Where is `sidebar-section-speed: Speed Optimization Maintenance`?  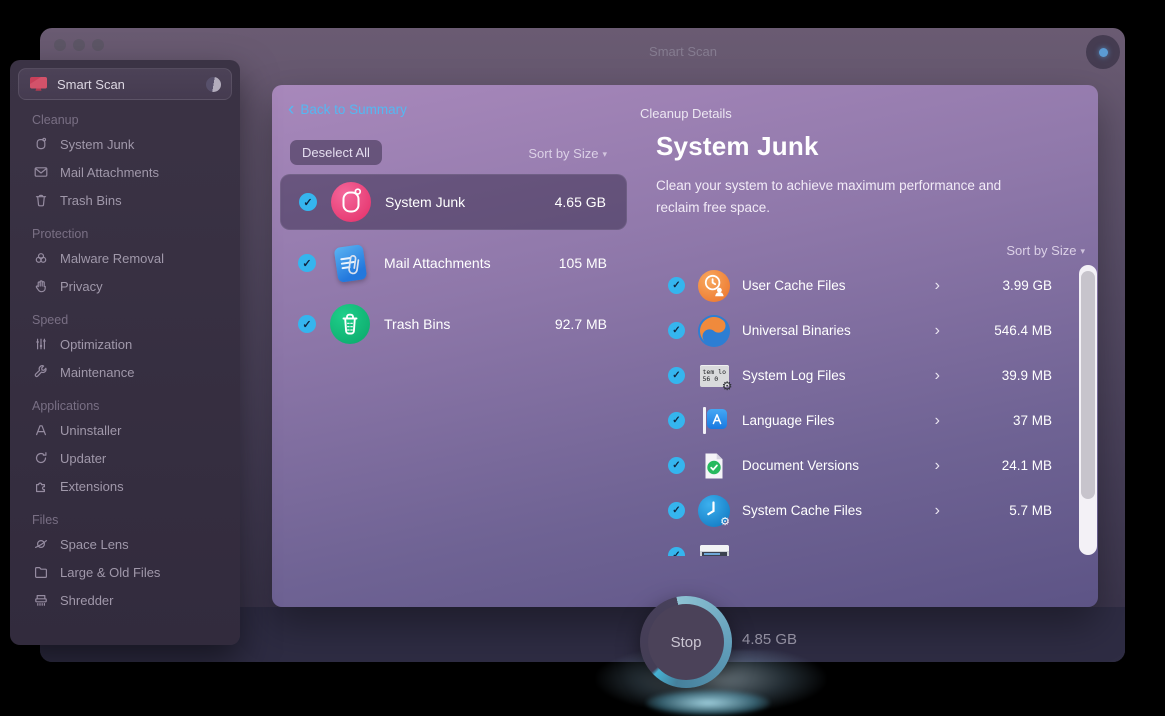 sidebar-section-speed: Speed Optimization Maintenance is located at coordinates (125, 349).